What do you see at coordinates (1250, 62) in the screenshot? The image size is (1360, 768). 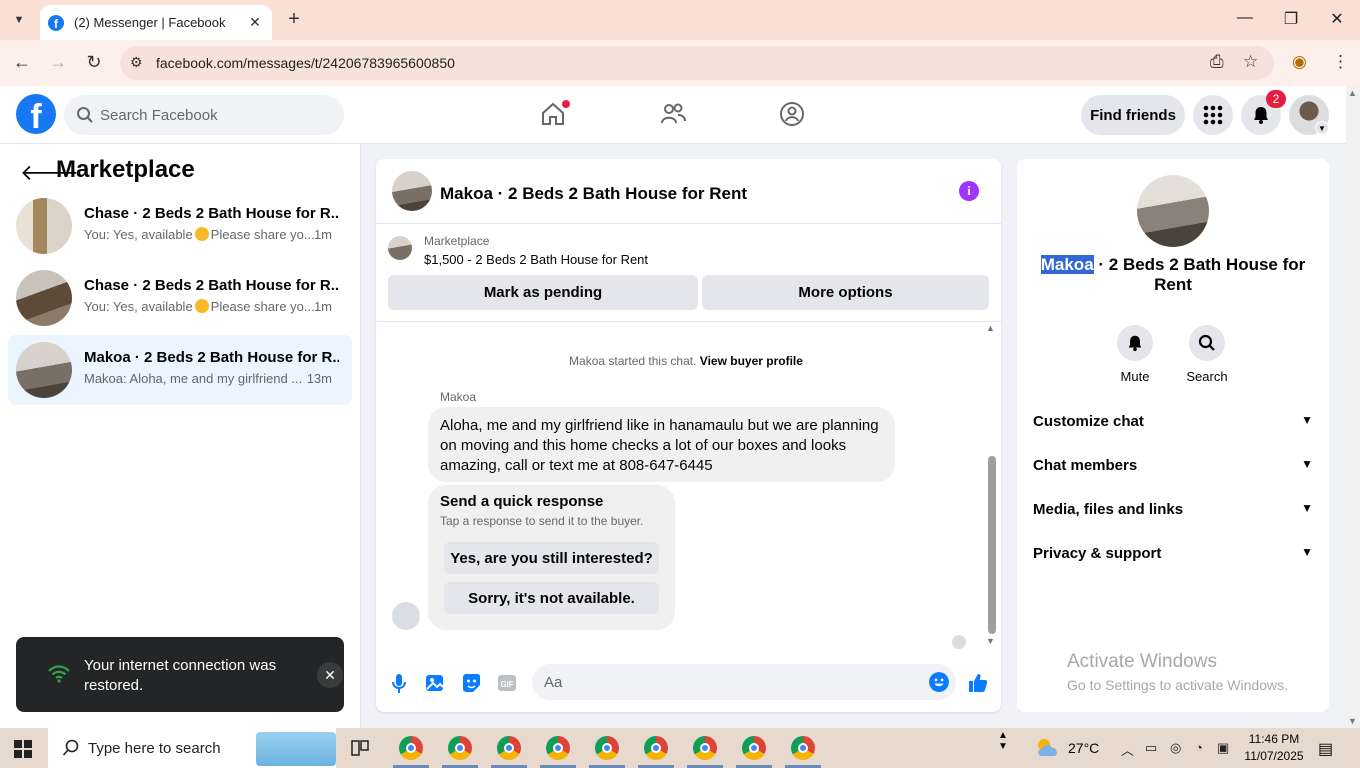 I see `bookmark-star-icon: ☆` at bounding box center [1250, 62].